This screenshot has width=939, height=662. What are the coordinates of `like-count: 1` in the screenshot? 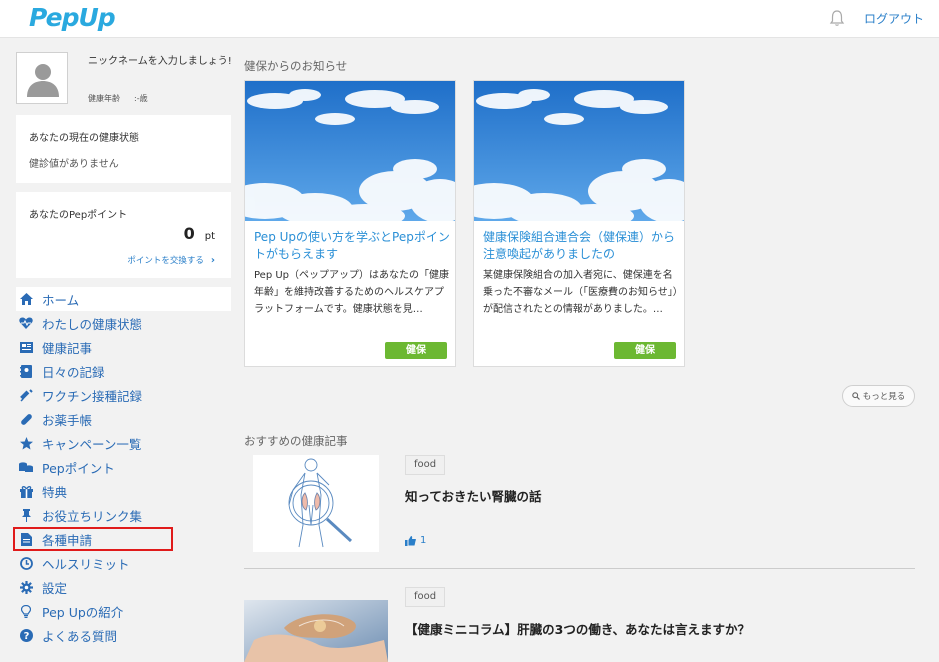 It's located at (415, 540).